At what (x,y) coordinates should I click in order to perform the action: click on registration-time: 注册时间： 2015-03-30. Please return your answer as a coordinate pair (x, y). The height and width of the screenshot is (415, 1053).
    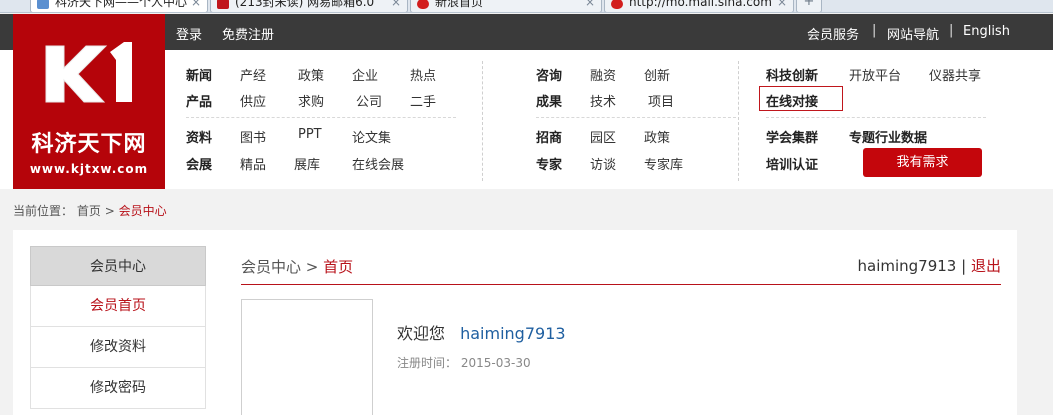
    Looking at the image, I should click on (464, 362).